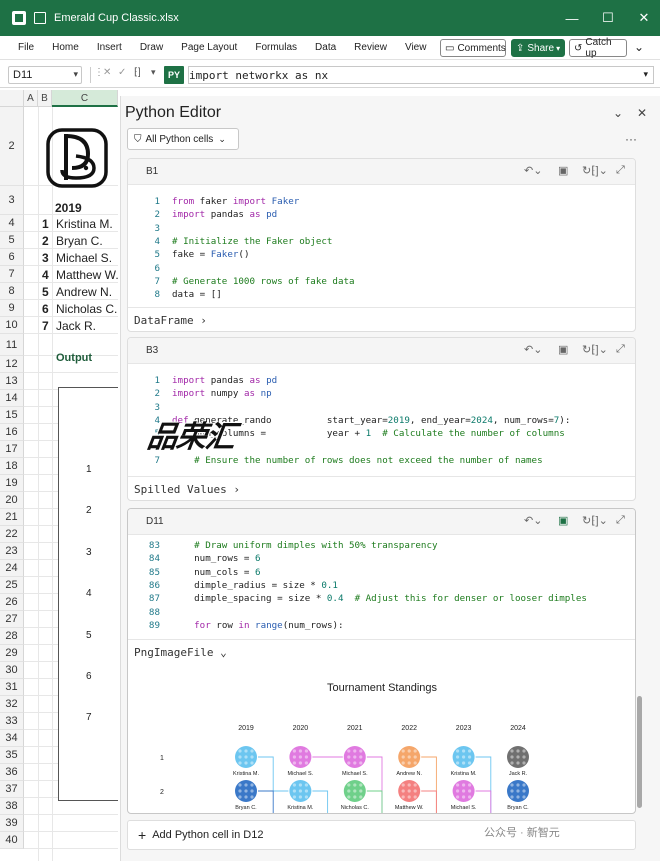 The width and height of the screenshot is (660, 861). I want to click on cell-output-type: DataFrame ›, so click(381, 319).